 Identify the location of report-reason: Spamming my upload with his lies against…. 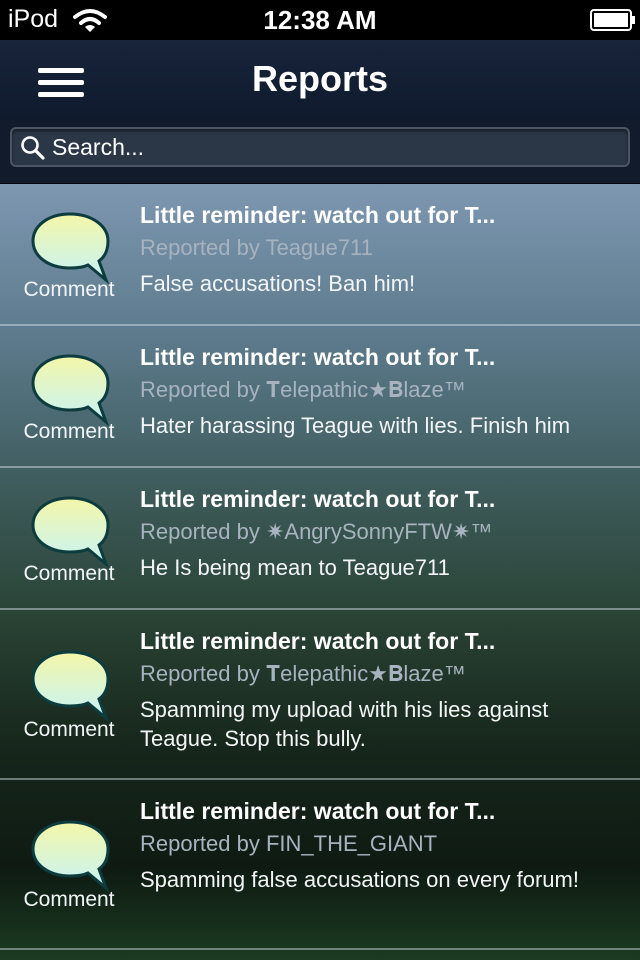
(344, 724).